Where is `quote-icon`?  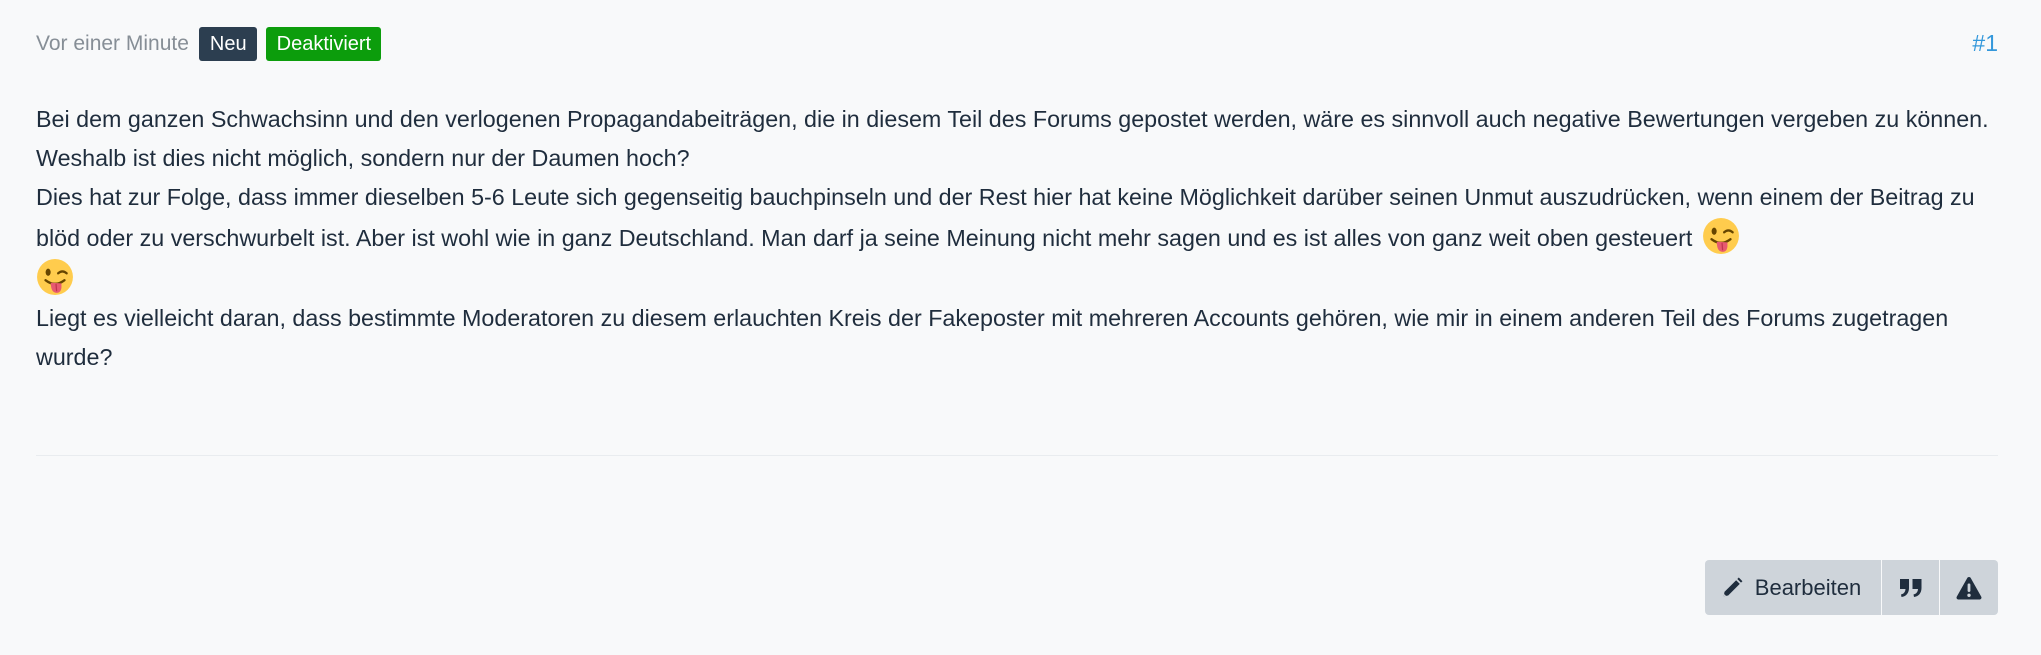
quote-icon is located at coordinates (1911, 588).